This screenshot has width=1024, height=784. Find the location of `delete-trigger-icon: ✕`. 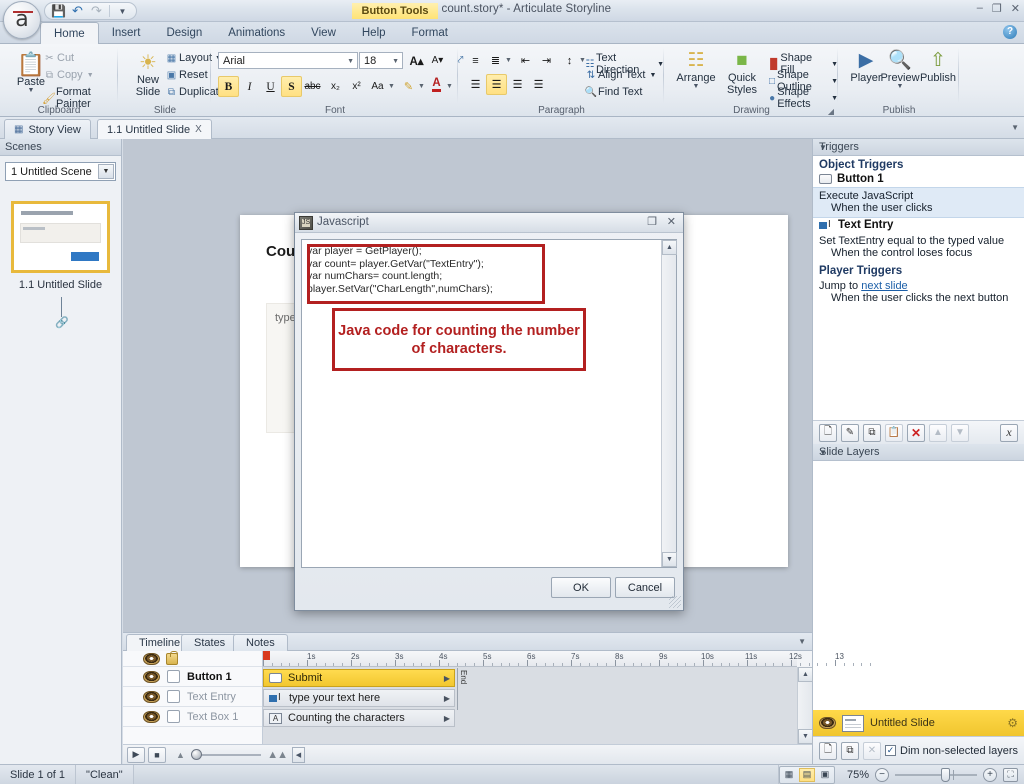

delete-trigger-icon: ✕ is located at coordinates (916, 432).